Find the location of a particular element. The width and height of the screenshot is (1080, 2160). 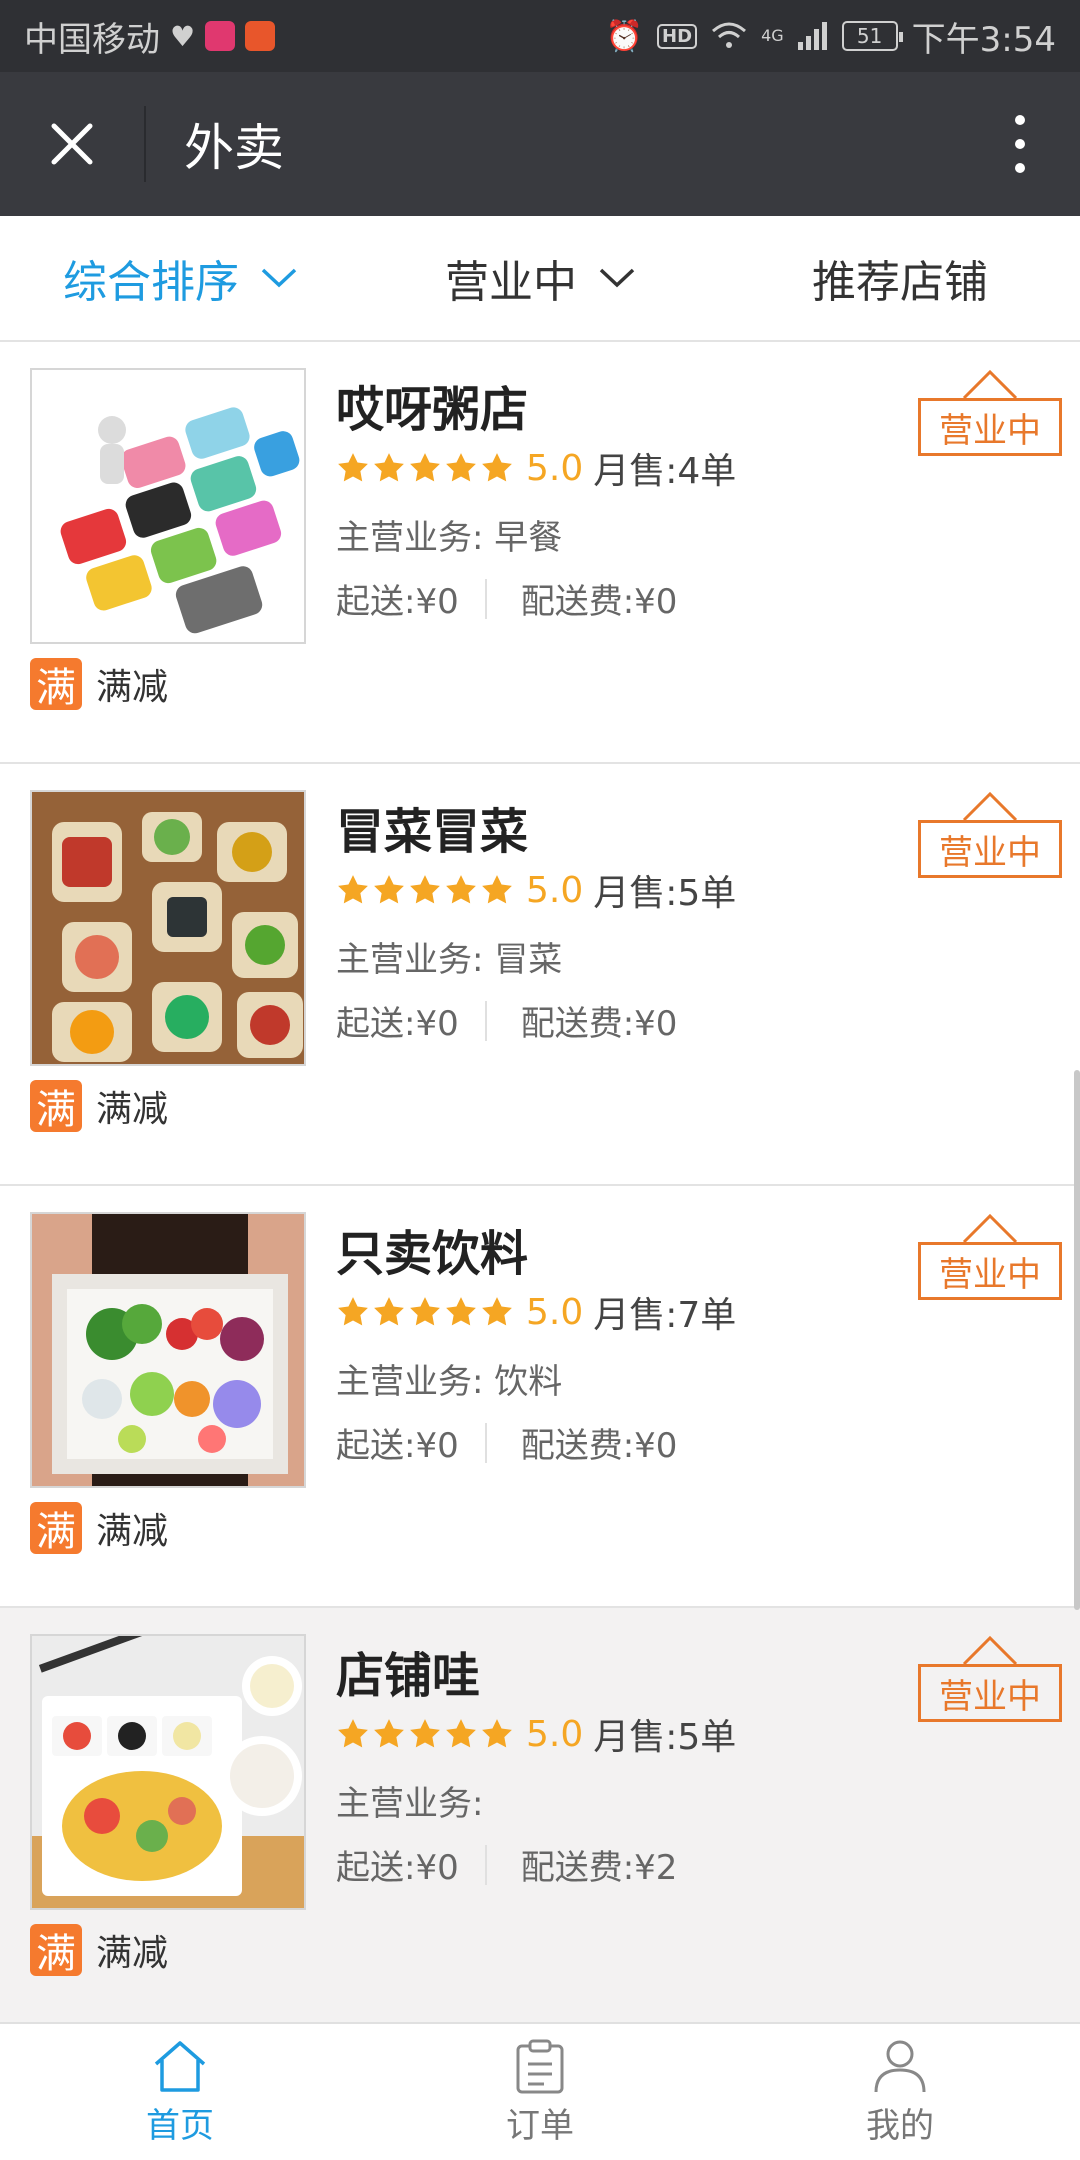

filter-sort: 综合排序 is located at coordinates (180, 278).